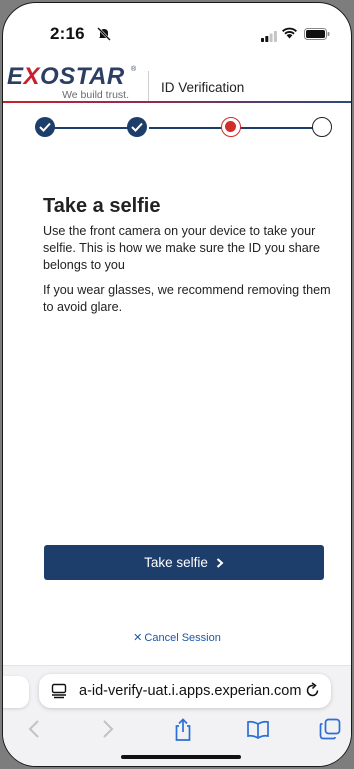  What do you see at coordinates (182, 638) in the screenshot?
I see `cancel-session-label: Cancel Session` at bounding box center [182, 638].